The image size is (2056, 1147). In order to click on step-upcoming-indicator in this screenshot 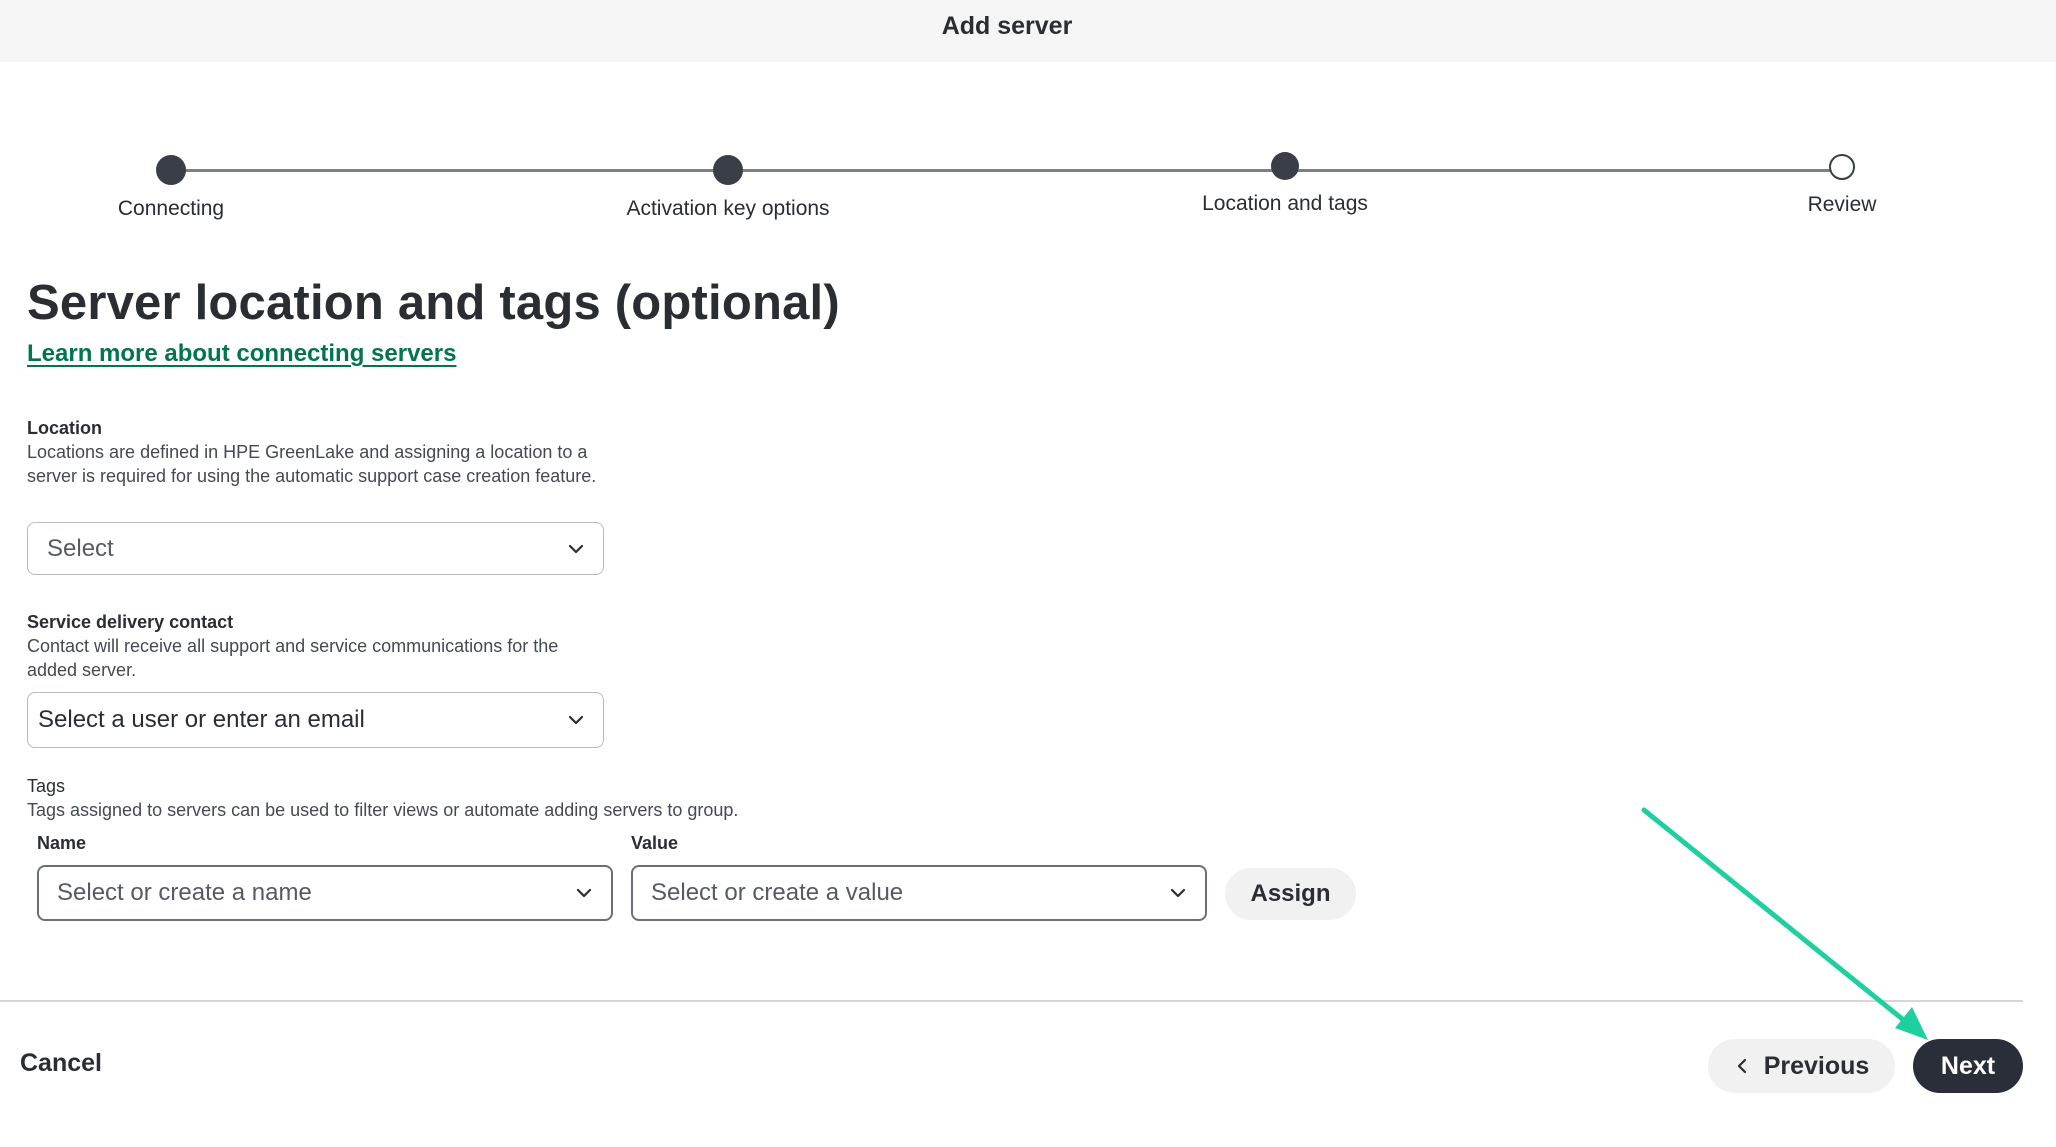, I will do `click(1842, 167)`.